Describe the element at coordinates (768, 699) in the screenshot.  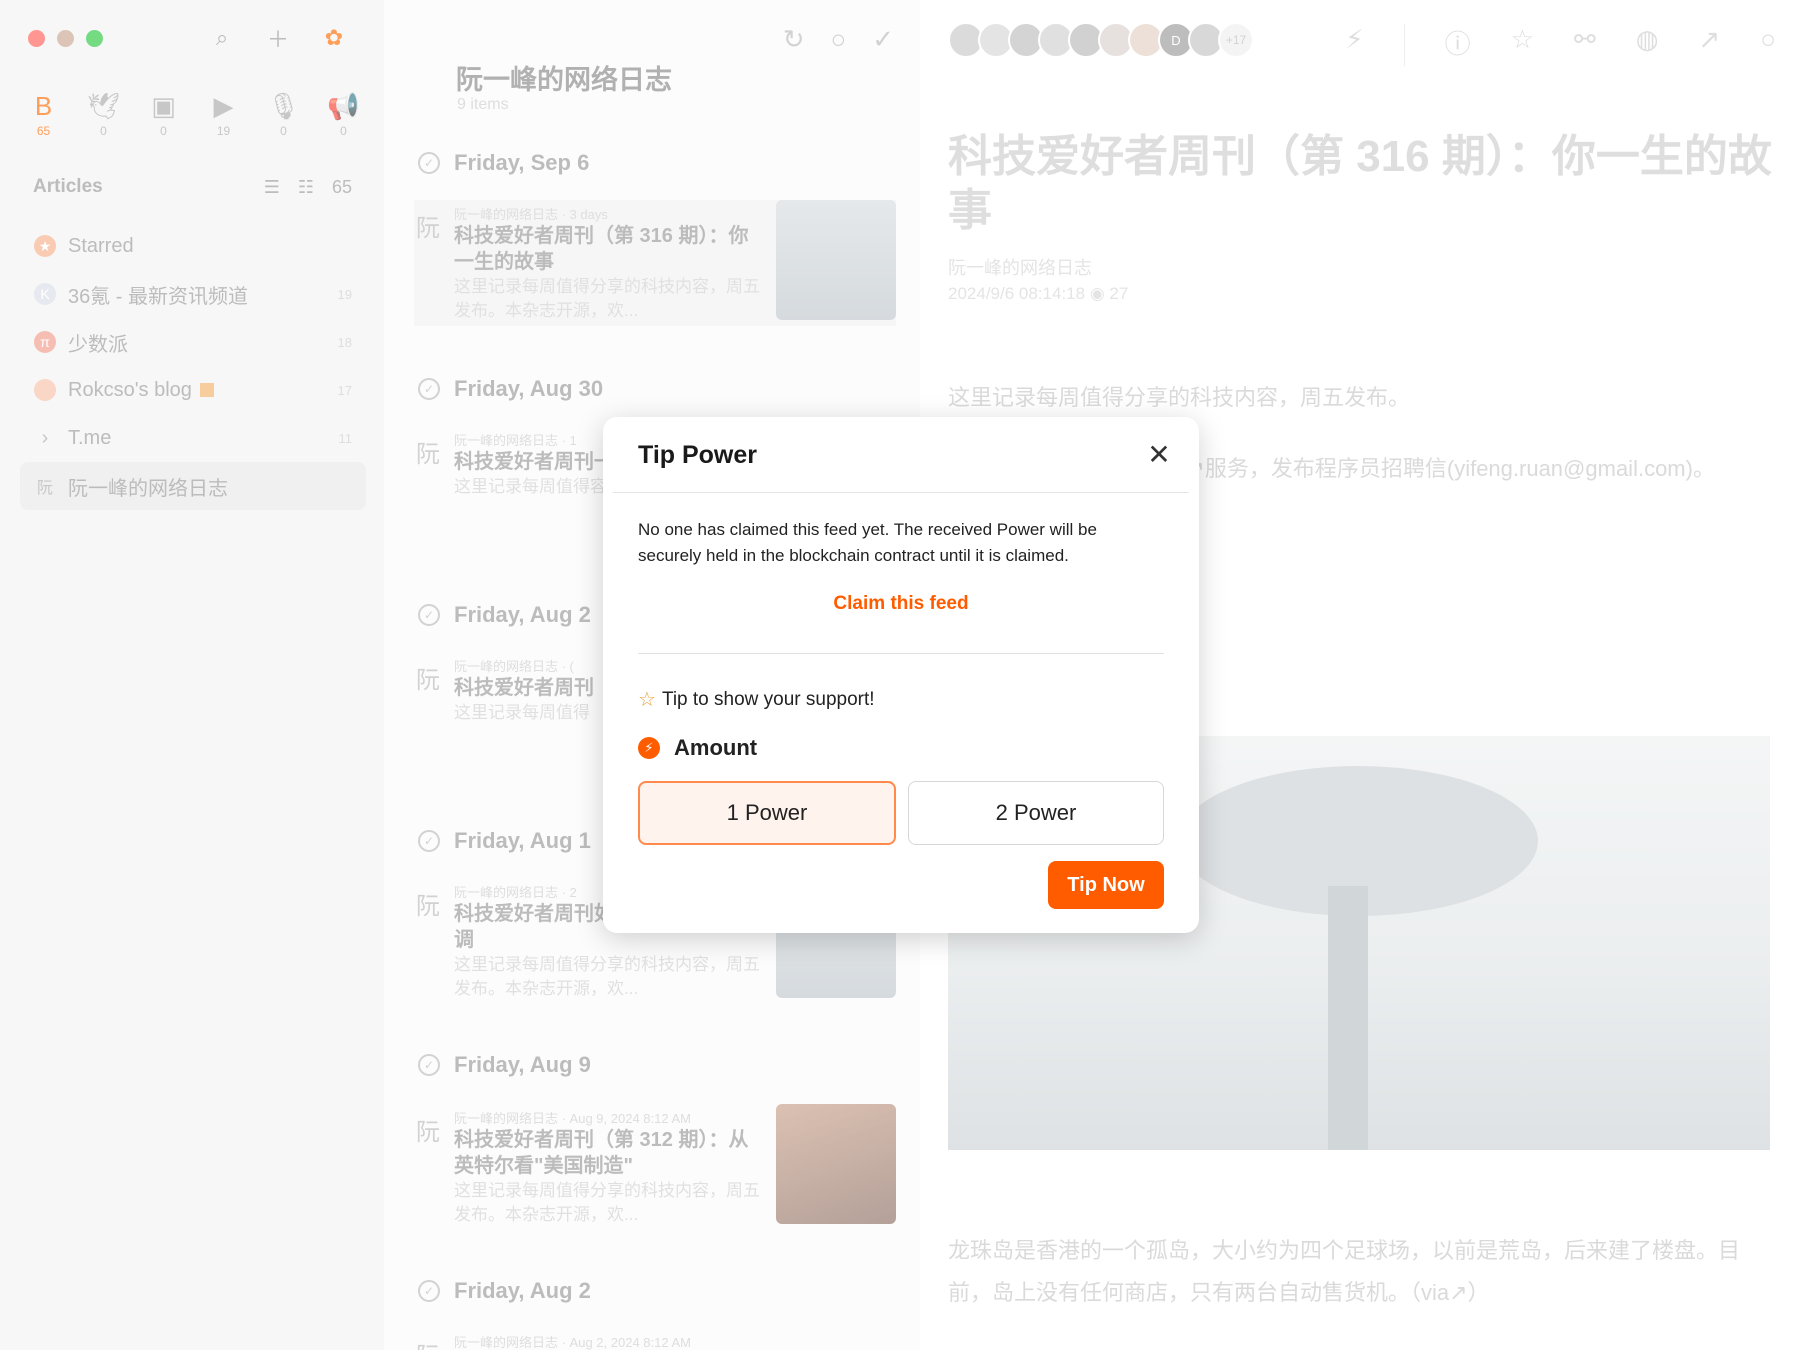
I see `support-text: Tip to show your support!` at that location.